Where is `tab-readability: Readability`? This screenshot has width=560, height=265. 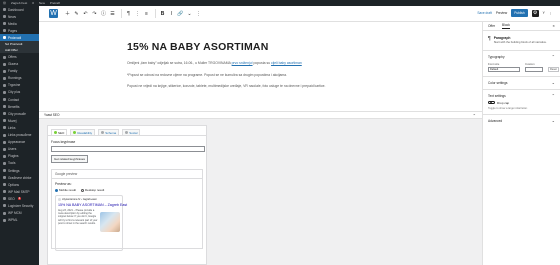 tab-readability: Readability is located at coordinates (83, 132).